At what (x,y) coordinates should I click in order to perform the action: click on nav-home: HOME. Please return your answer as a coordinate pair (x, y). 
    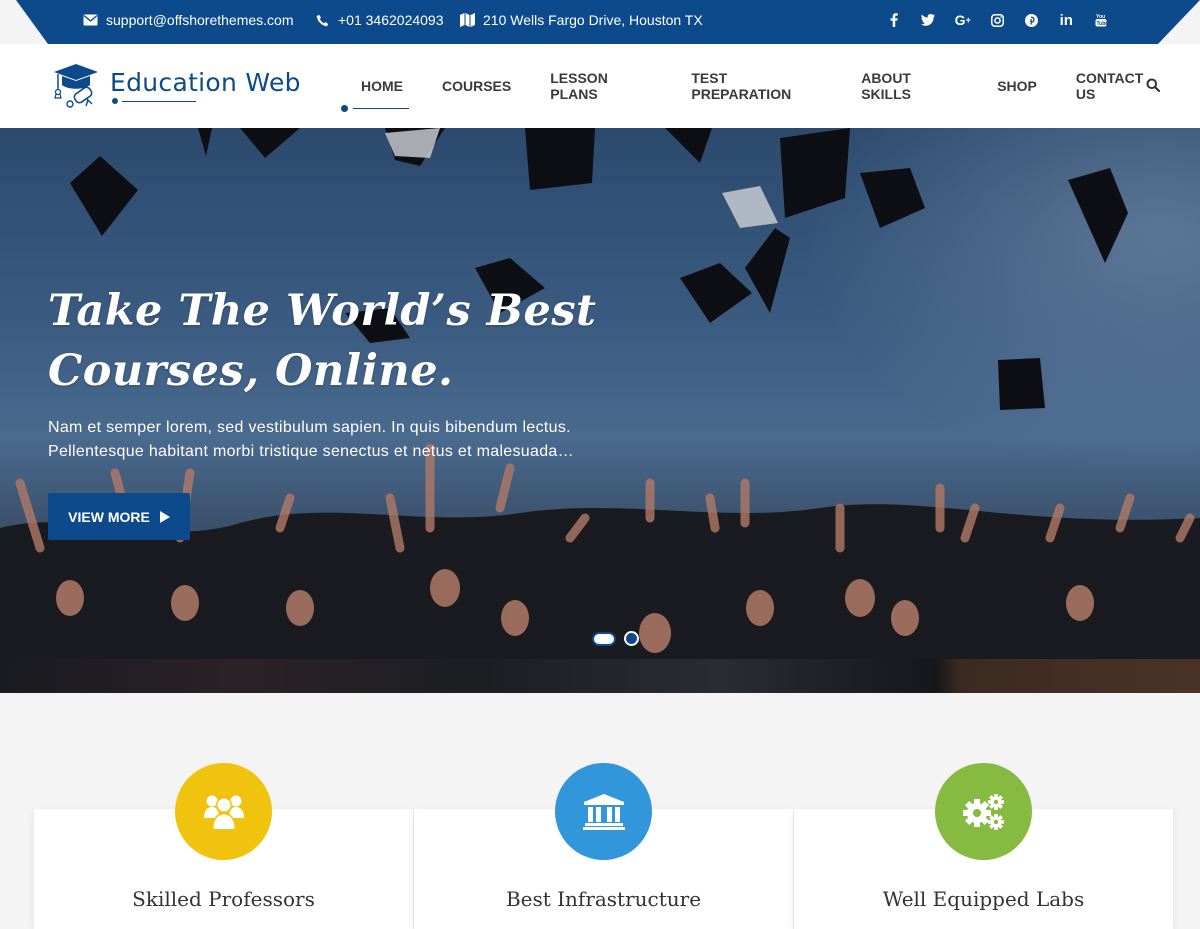
    Looking at the image, I should click on (375, 86).